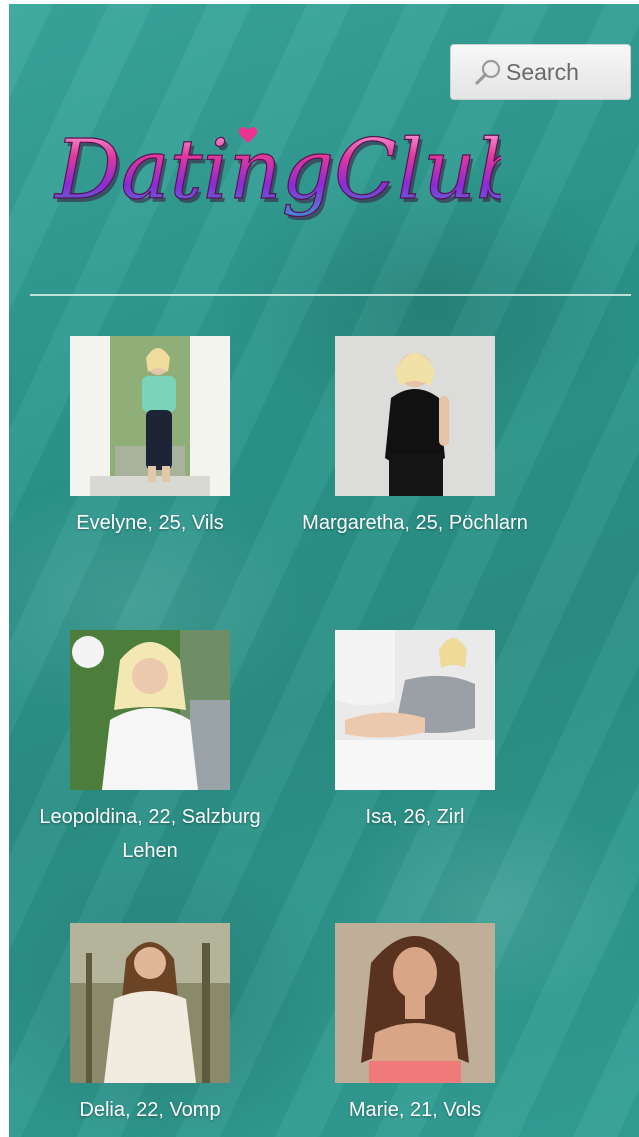 This screenshot has width=639, height=1137. I want to click on profile-card: Leopoldina, 22, Salzburg Lehen, so click(150, 749).